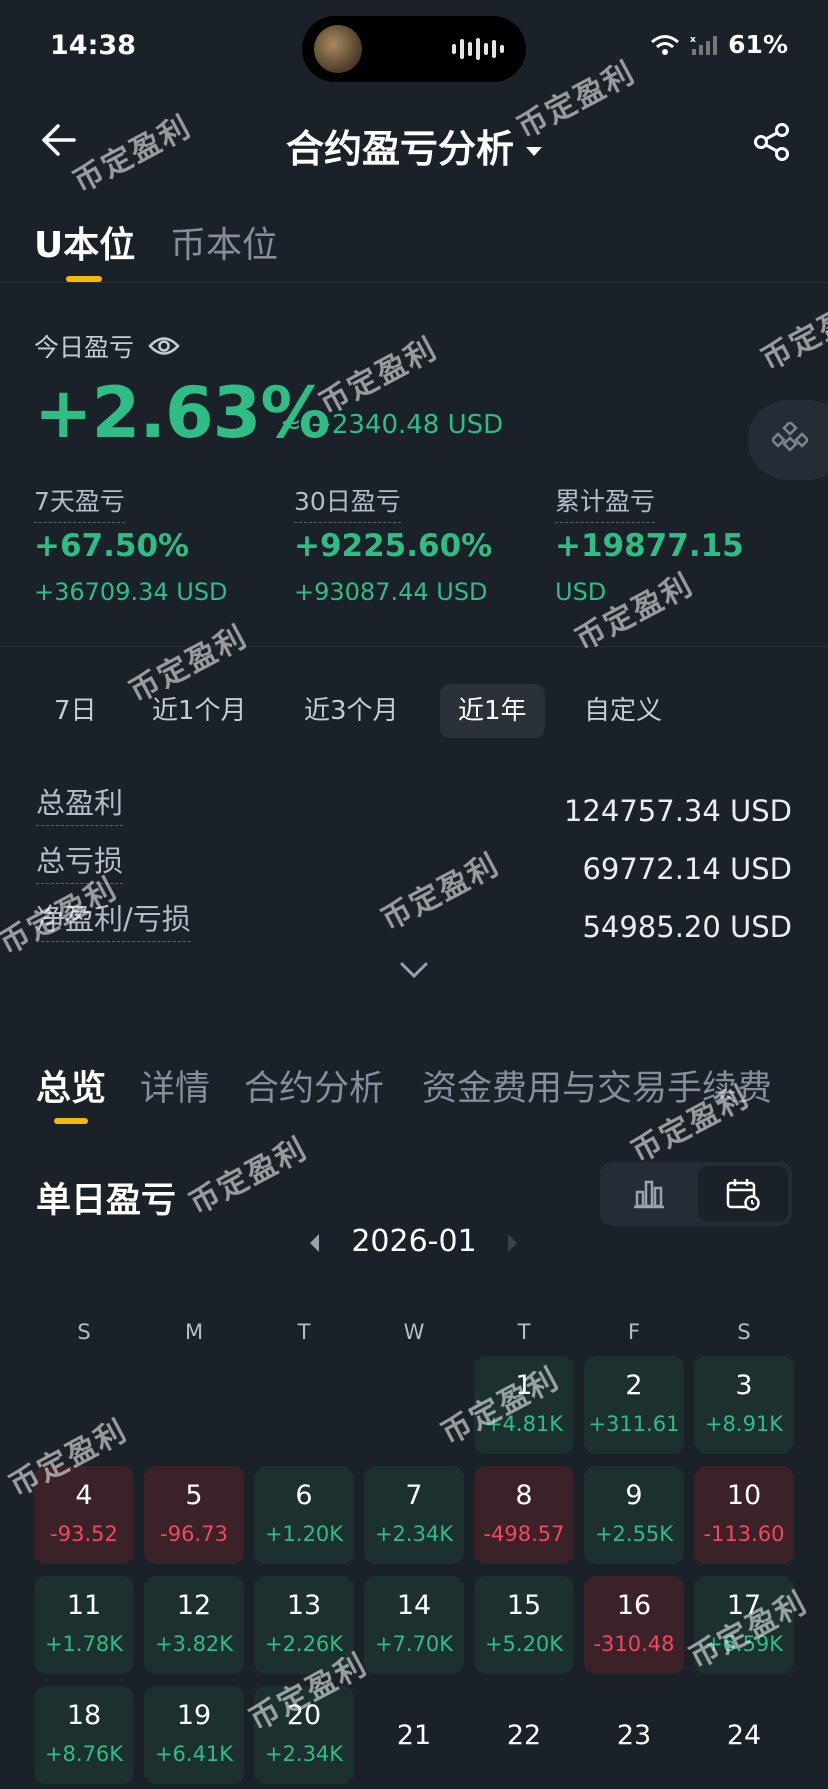  I want to click on calendar-day-cell: 15 +5.20K, so click(524, 1625).